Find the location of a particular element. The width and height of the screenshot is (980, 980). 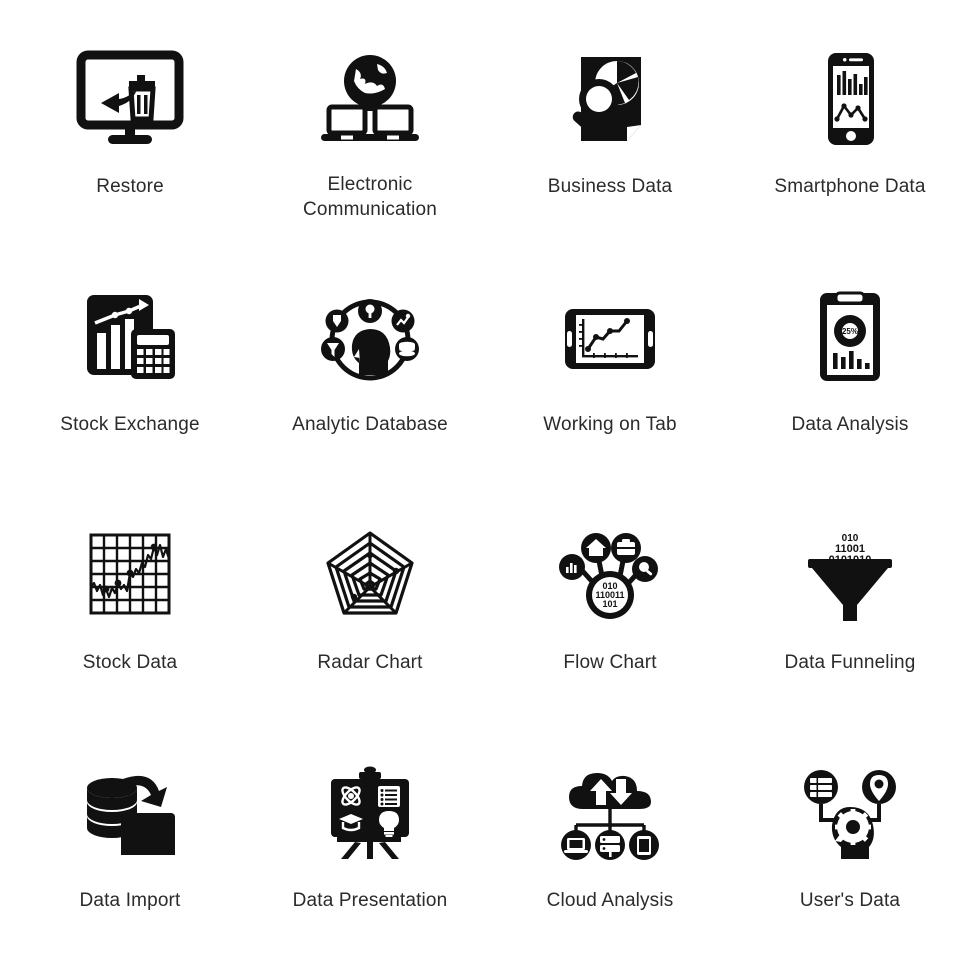

icon-cell-stock-exchange: Stock Exchange is located at coordinates (130, 375).